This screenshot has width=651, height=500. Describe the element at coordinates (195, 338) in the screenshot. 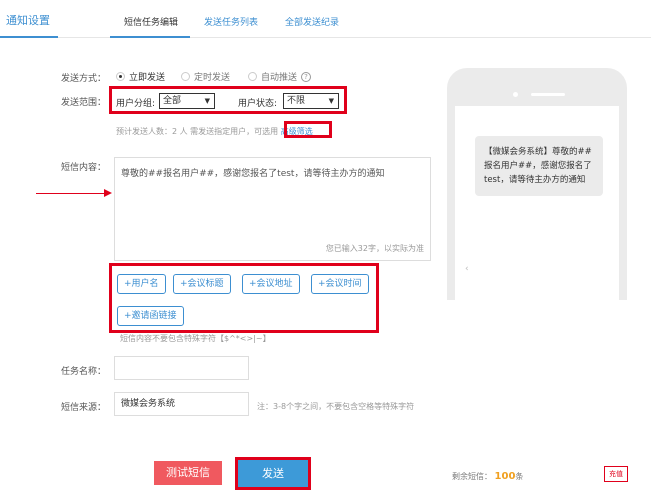

I see `special-chars-hint: 短信内容不要包含特殊字符【$^*<>|~】` at that location.